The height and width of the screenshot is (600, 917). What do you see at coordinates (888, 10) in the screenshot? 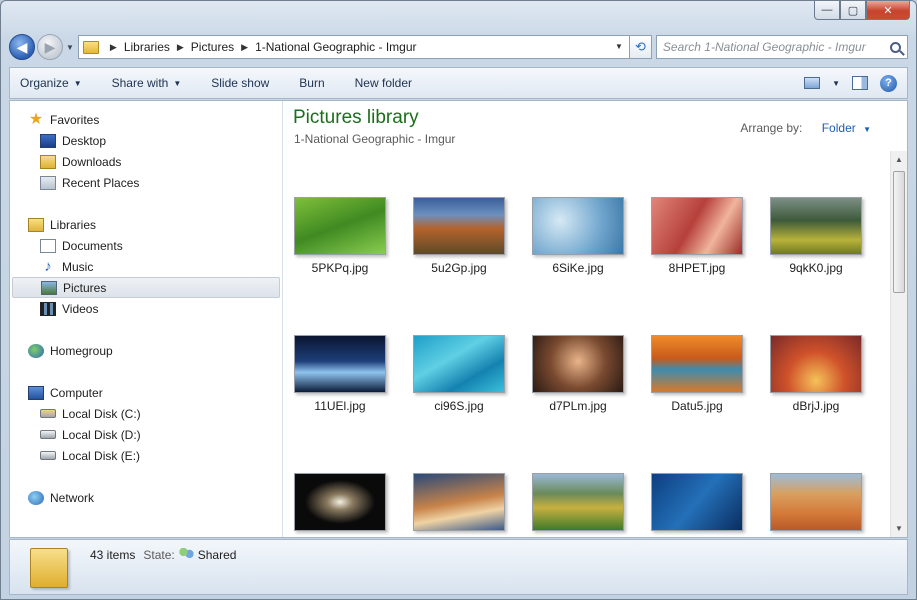
I see `close-button: ✕` at bounding box center [888, 10].